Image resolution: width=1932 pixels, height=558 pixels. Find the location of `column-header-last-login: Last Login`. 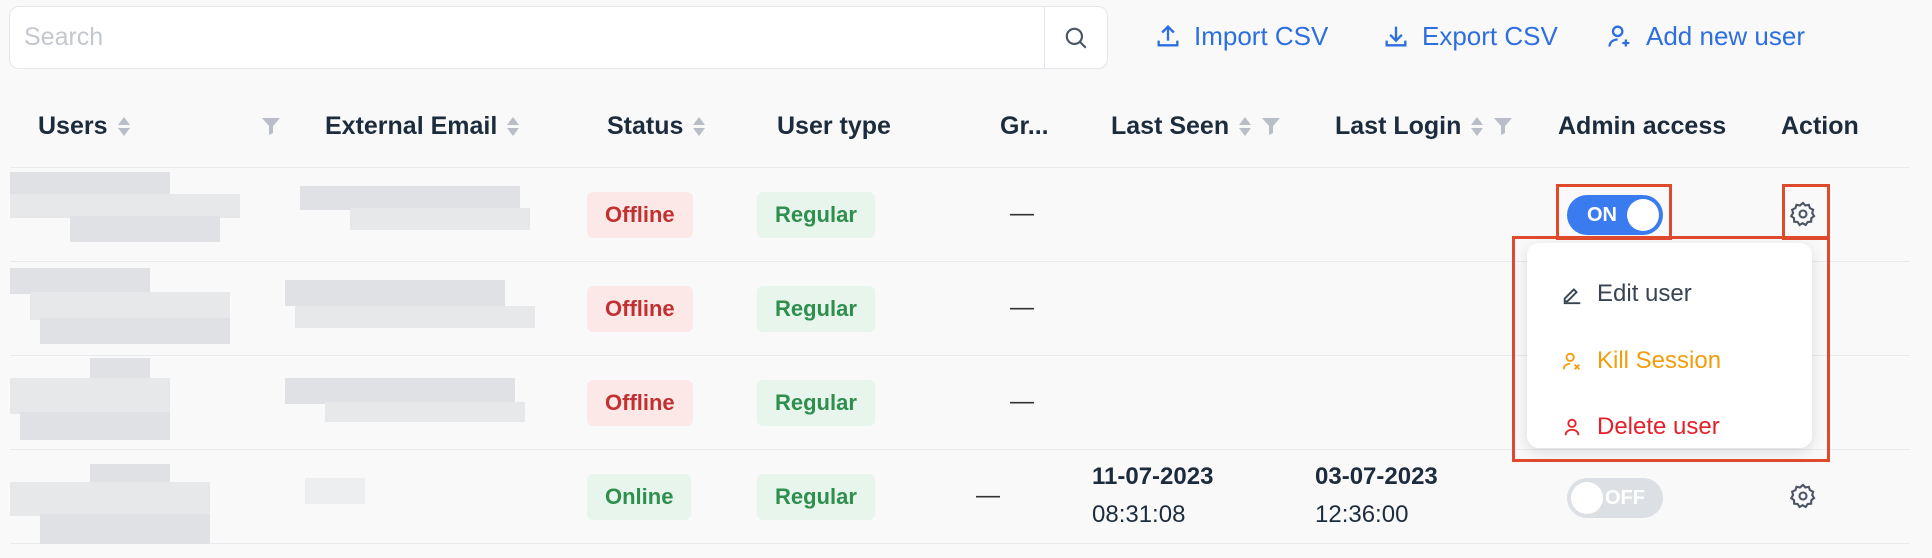

column-header-last-login: Last Login is located at coordinates (1424, 126).